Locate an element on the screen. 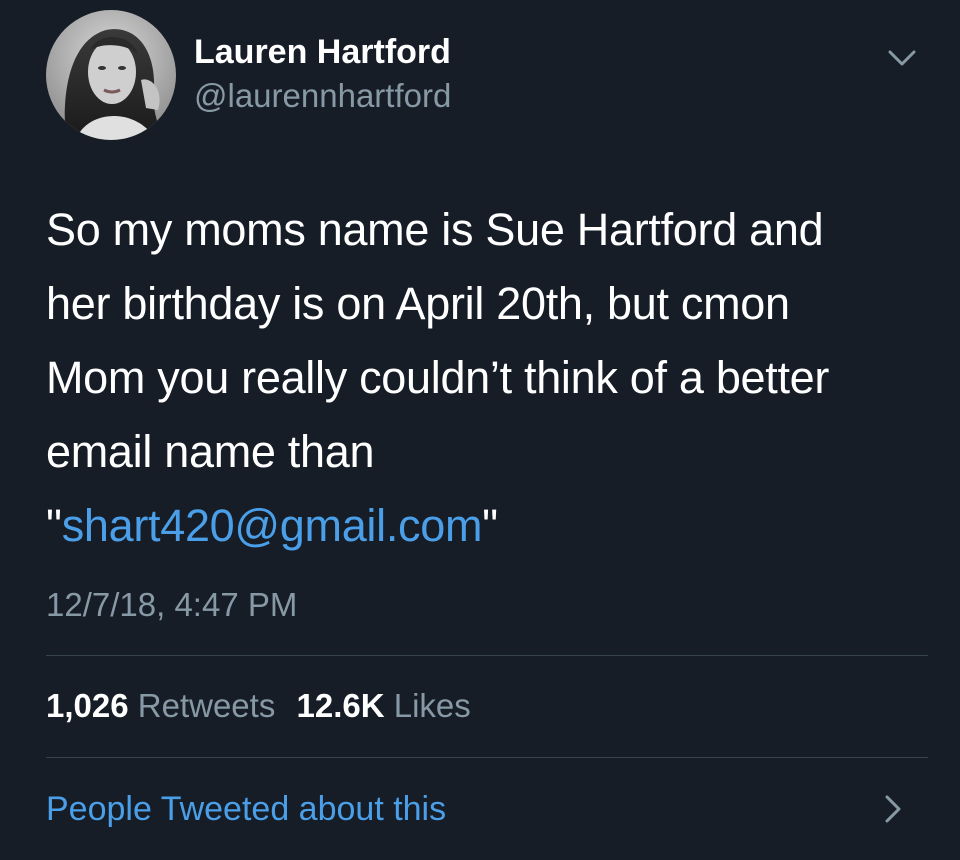 This screenshot has height=860, width=960. people-tweeted-row: People Tweeted about this is located at coordinates (486, 809).